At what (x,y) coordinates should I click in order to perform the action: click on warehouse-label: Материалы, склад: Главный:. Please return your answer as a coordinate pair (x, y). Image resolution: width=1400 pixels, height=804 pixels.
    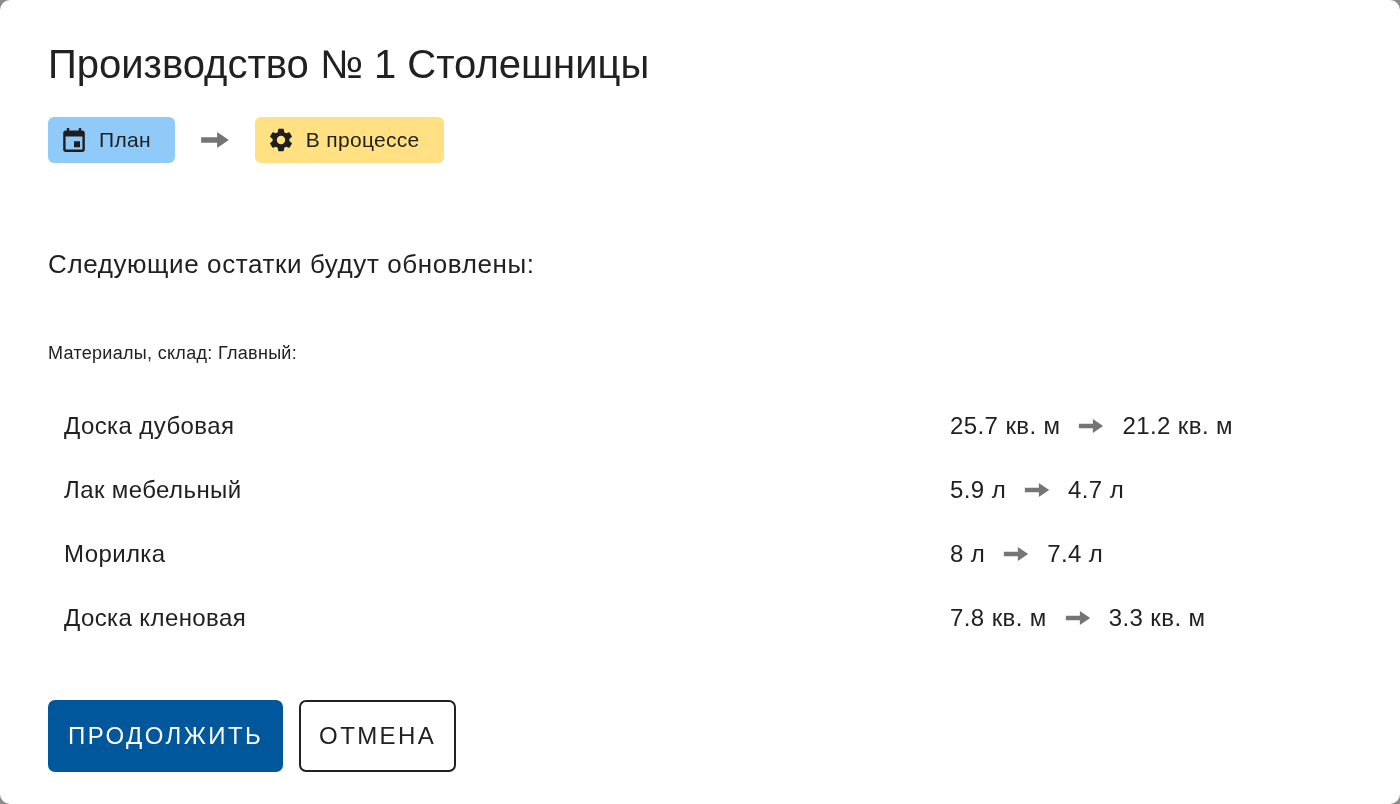
    Looking at the image, I should click on (173, 353).